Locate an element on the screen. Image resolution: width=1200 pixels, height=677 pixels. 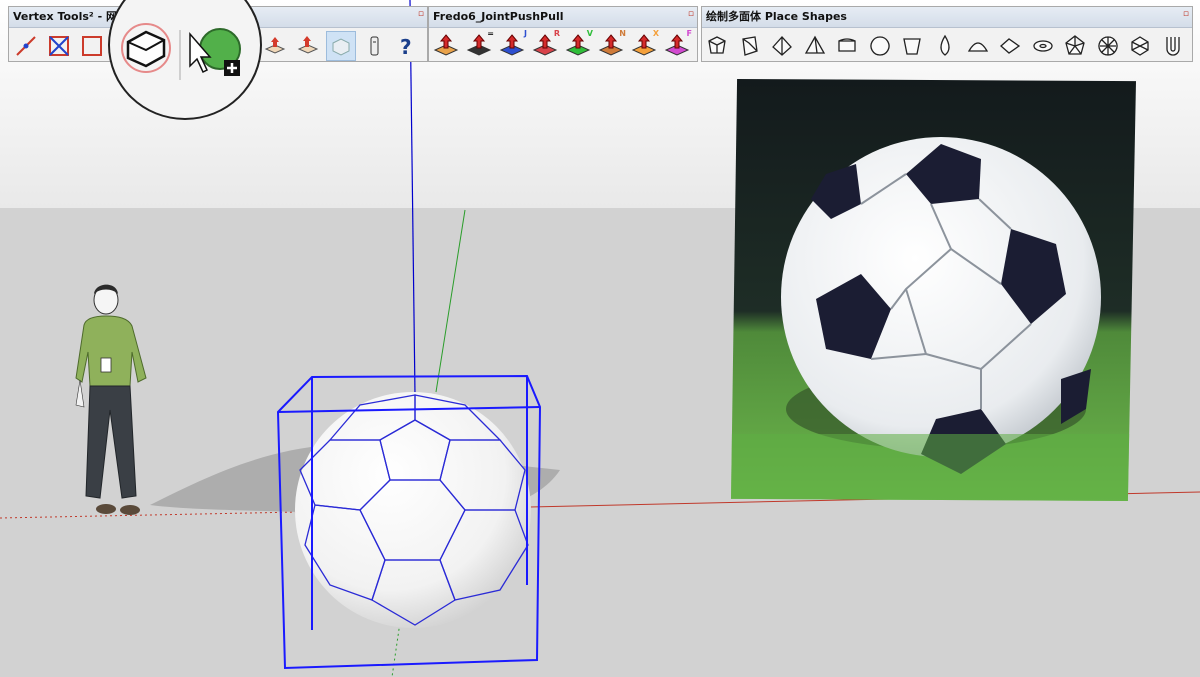
place-shapes-toolbar: 绘制多面体 Place Shapes ▫ is located at coordinates (947, 34).